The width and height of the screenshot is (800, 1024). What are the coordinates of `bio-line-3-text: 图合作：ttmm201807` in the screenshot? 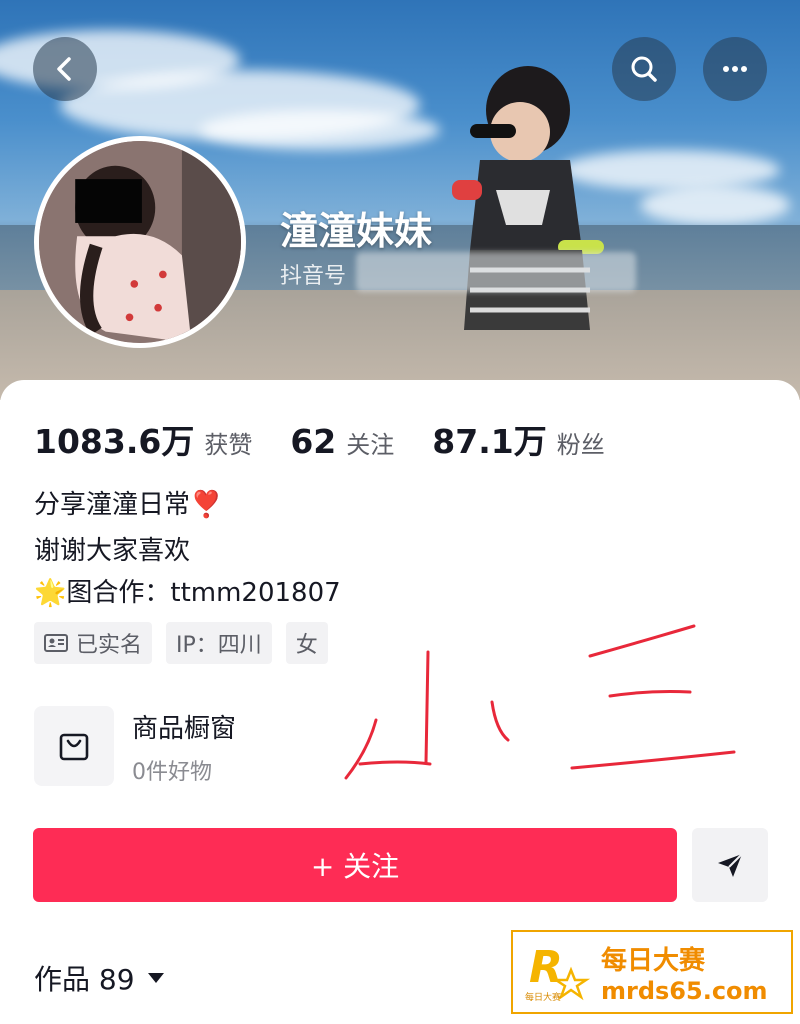 It's located at (203, 593).